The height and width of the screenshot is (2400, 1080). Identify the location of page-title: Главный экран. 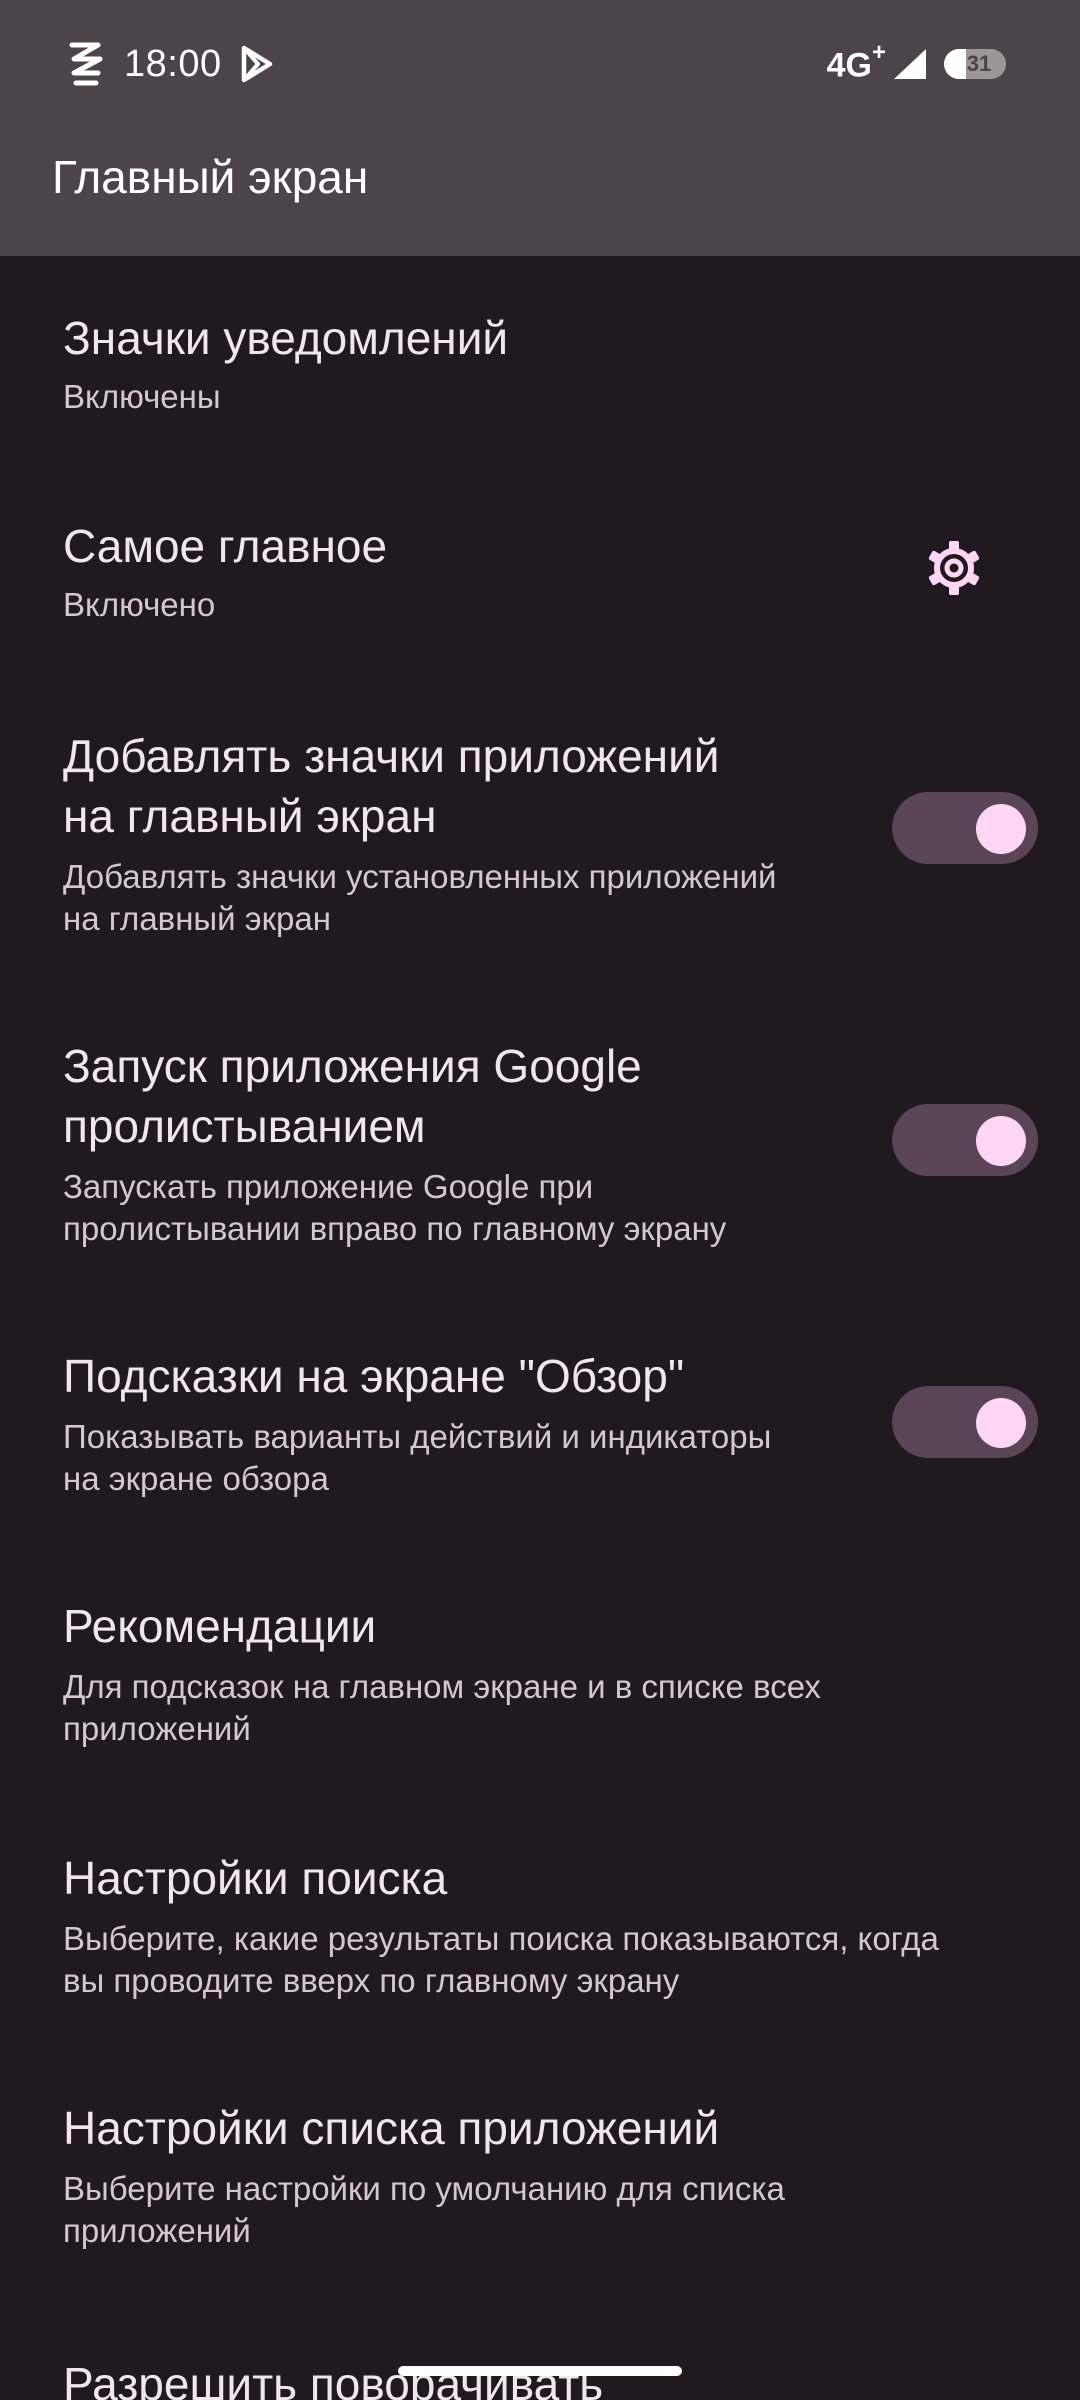
(210, 177).